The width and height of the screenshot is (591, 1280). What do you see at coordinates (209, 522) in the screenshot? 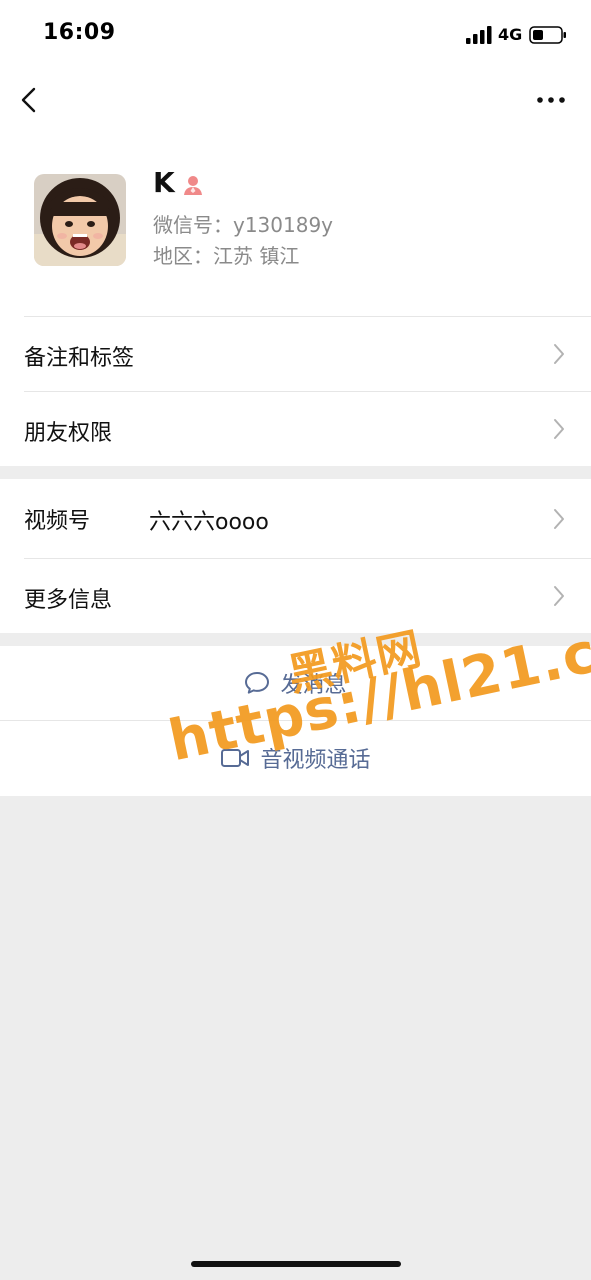
I see `channels-value: 六六六oooo` at bounding box center [209, 522].